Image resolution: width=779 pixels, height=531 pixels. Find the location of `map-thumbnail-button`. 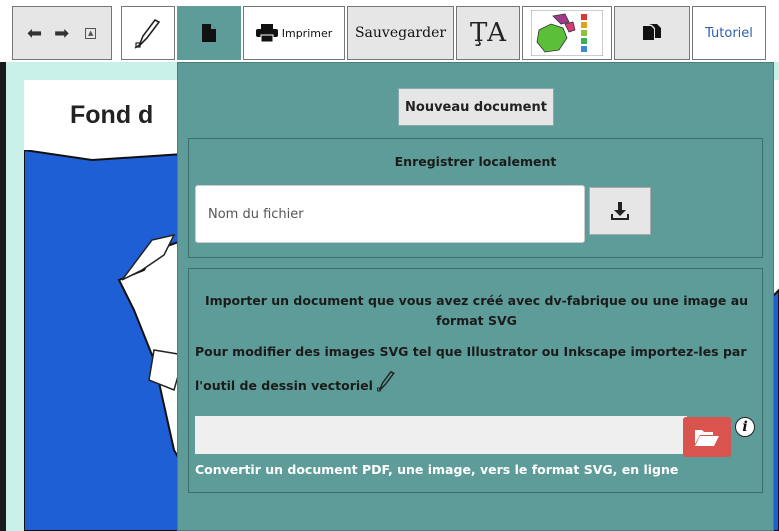

map-thumbnail-button is located at coordinates (567, 33).